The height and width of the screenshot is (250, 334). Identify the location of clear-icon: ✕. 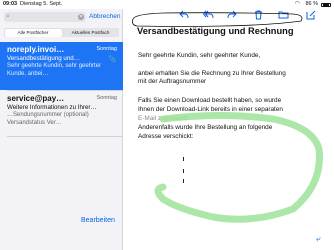
(81, 17).